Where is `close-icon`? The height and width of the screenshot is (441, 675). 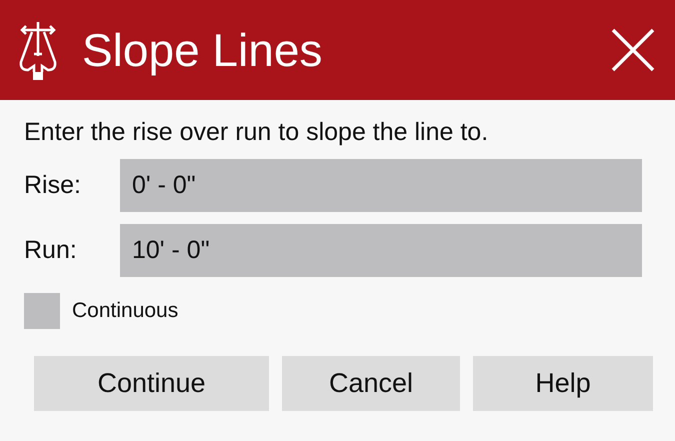 close-icon is located at coordinates (633, 50).